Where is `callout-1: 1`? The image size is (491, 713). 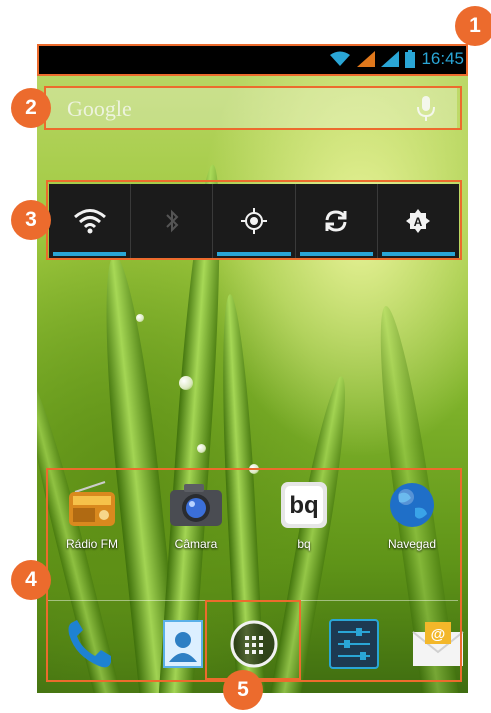
callout-1: 1 is located at coordinates (473, 26).